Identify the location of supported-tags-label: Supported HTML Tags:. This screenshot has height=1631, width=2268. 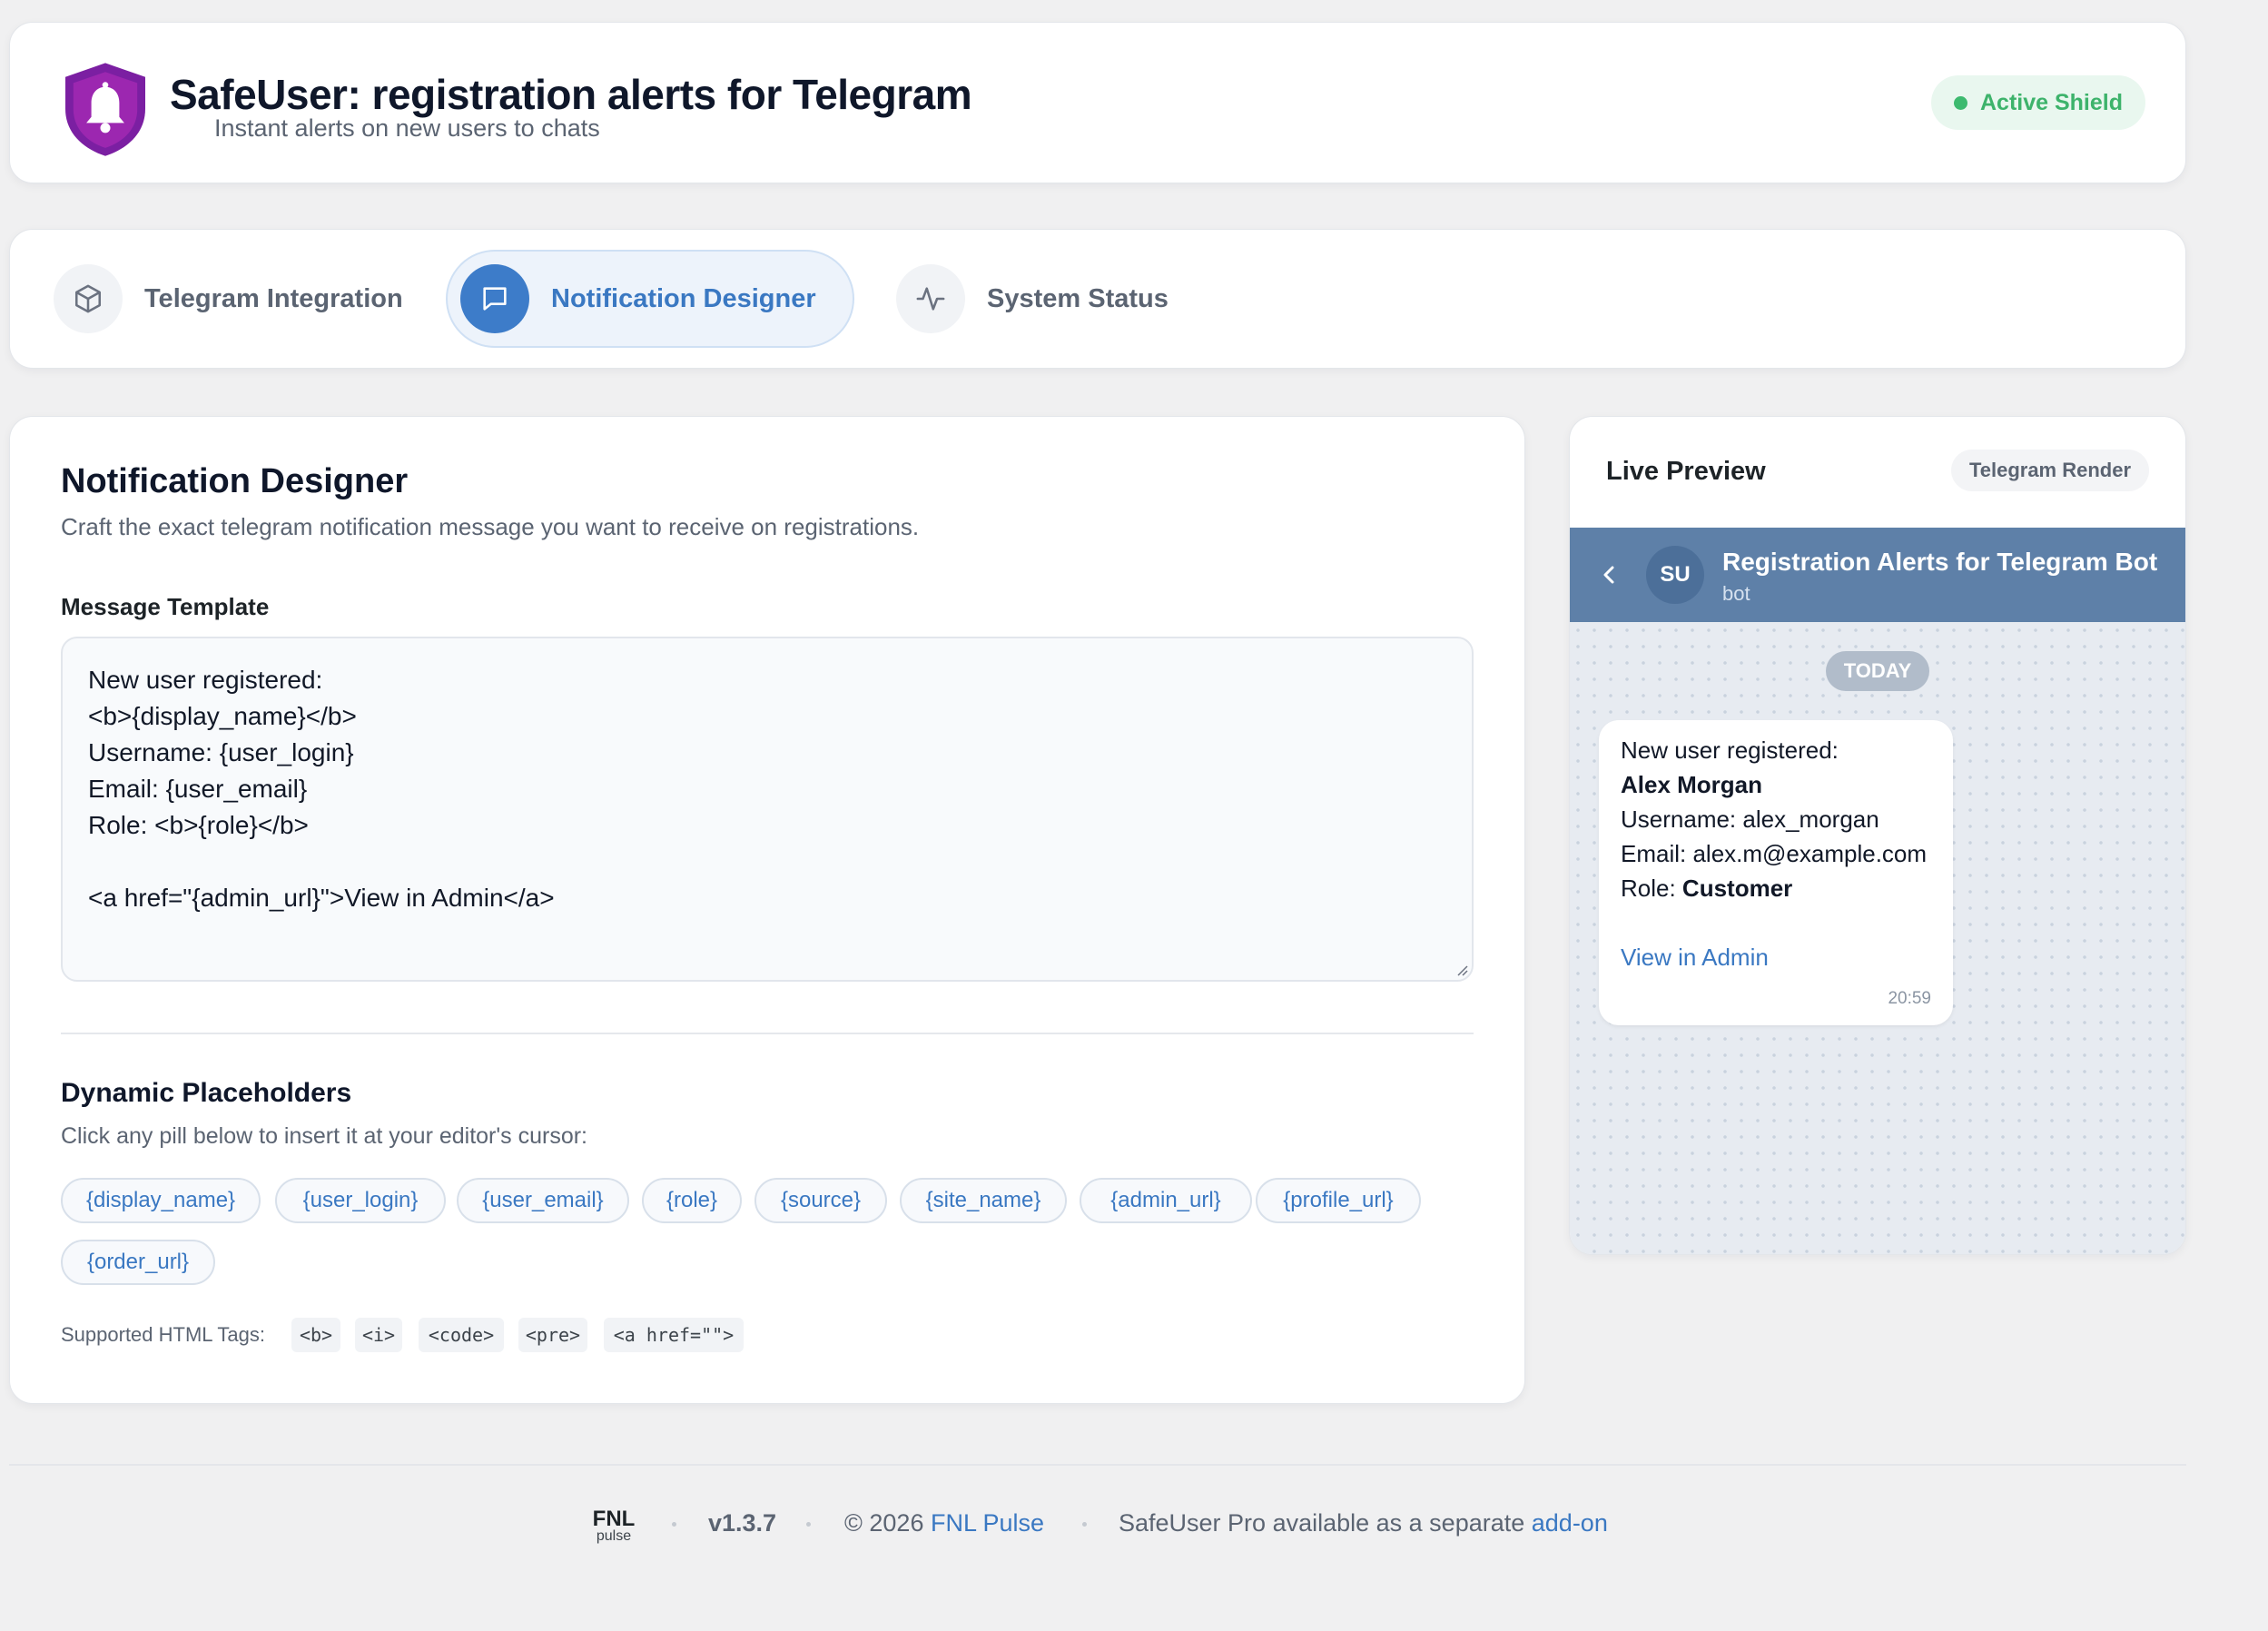
(163, 1334).